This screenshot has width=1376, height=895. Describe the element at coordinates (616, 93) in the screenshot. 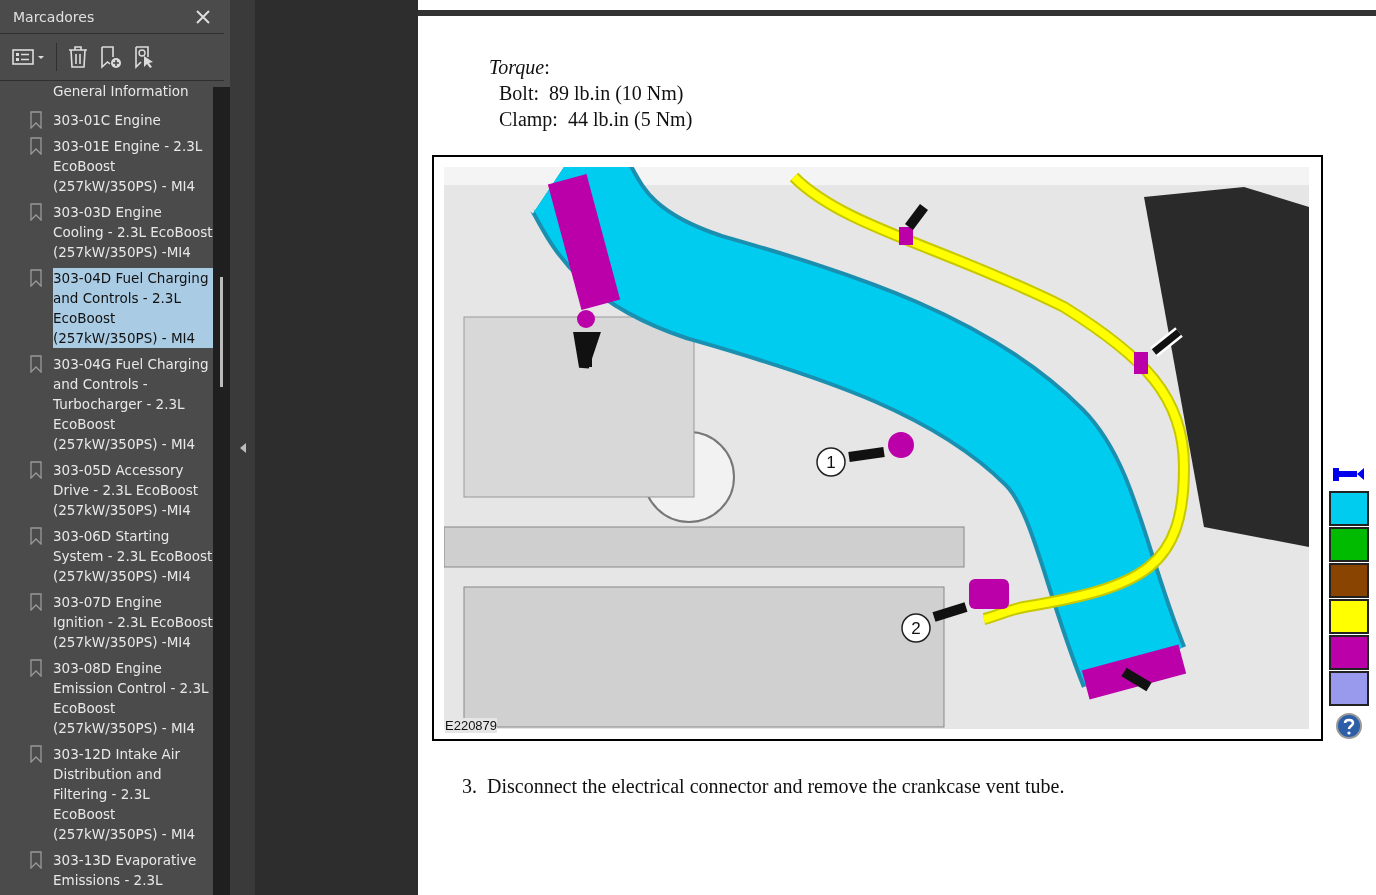

I see `torque-value: 89 lb.in (10 Nm)` at that location.